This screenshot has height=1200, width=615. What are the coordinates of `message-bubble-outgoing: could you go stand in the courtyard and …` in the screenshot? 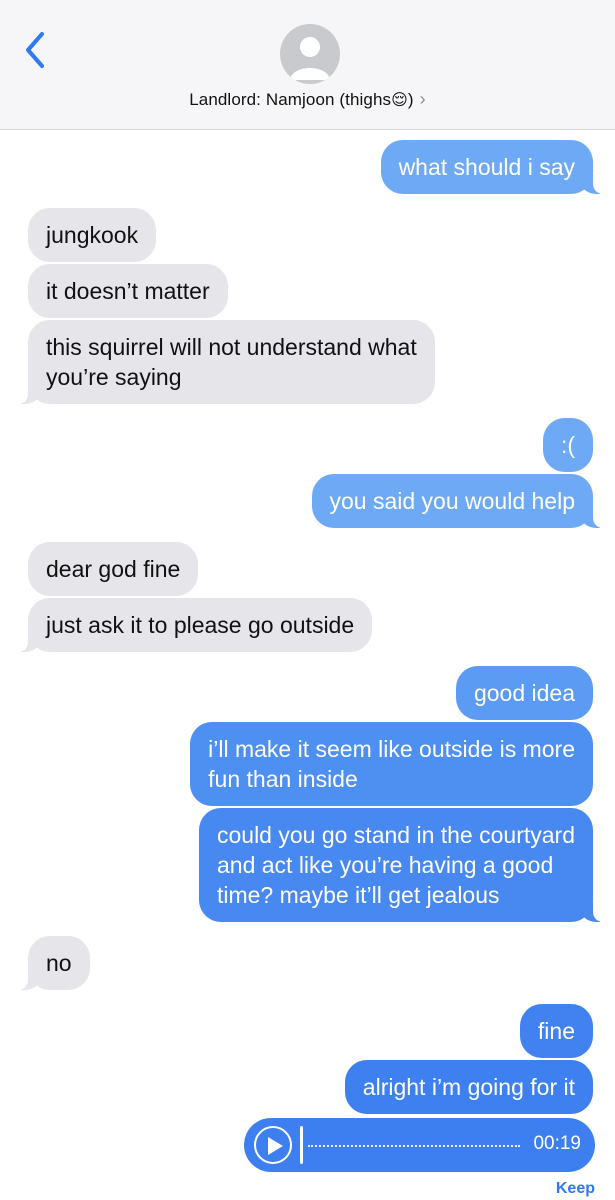 It's located at (406, 865).